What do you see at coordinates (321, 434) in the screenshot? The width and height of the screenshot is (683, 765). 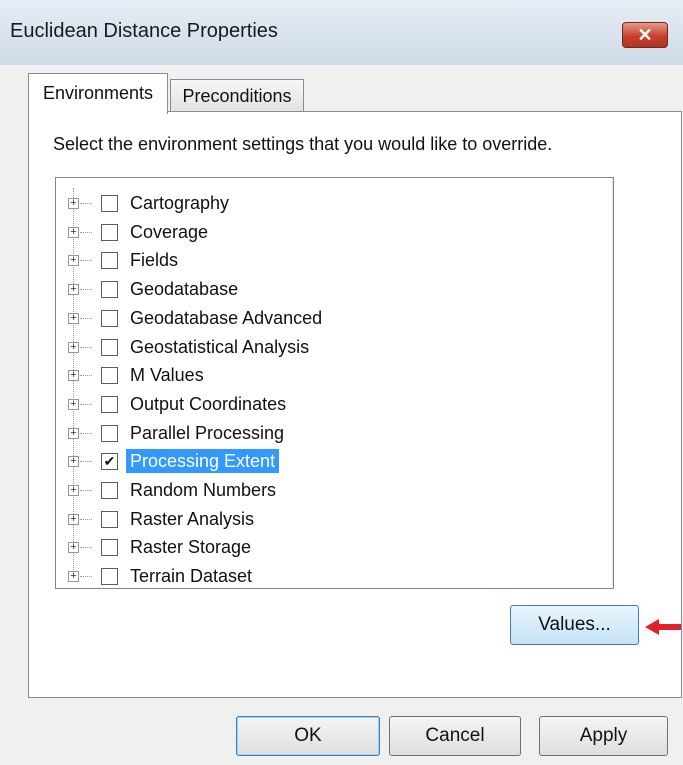 I see `tree-item: + Parallel Processing` at bounding box center [321, 434].